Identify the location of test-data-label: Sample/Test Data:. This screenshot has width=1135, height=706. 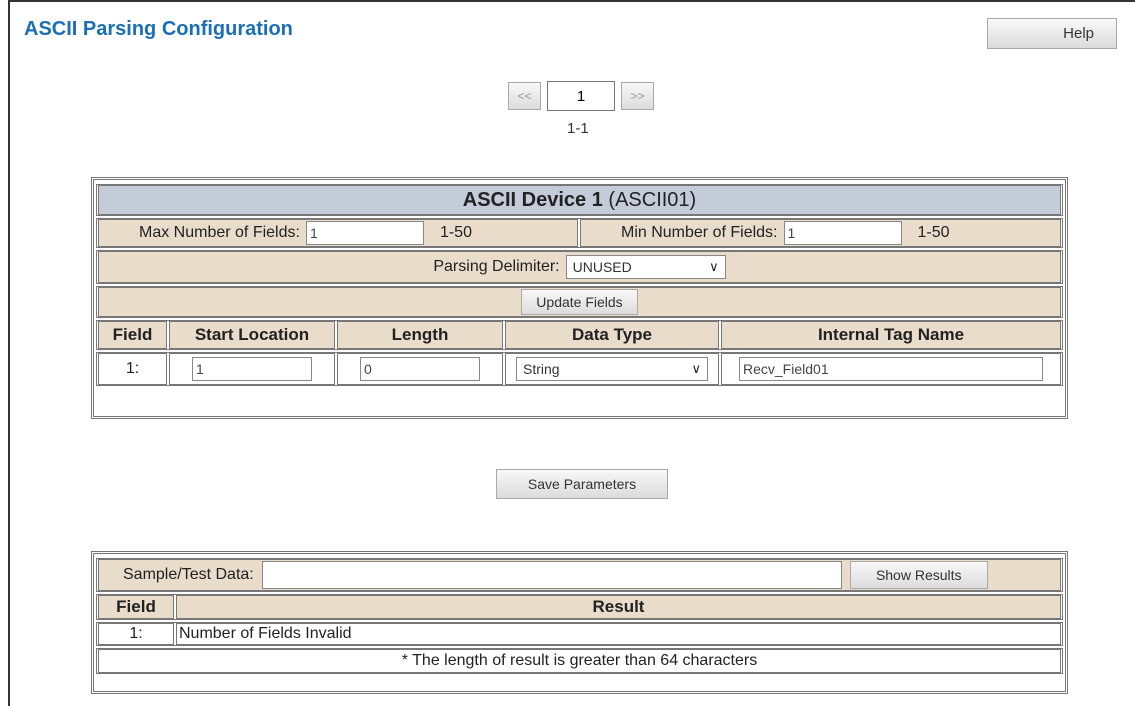
(188, 574).